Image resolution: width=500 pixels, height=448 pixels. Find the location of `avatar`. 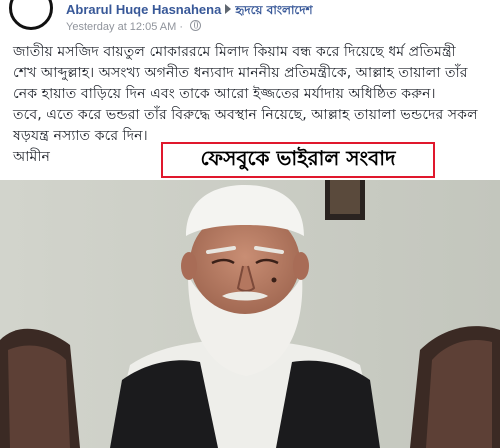

avatar is located at coordinates (31, 15).